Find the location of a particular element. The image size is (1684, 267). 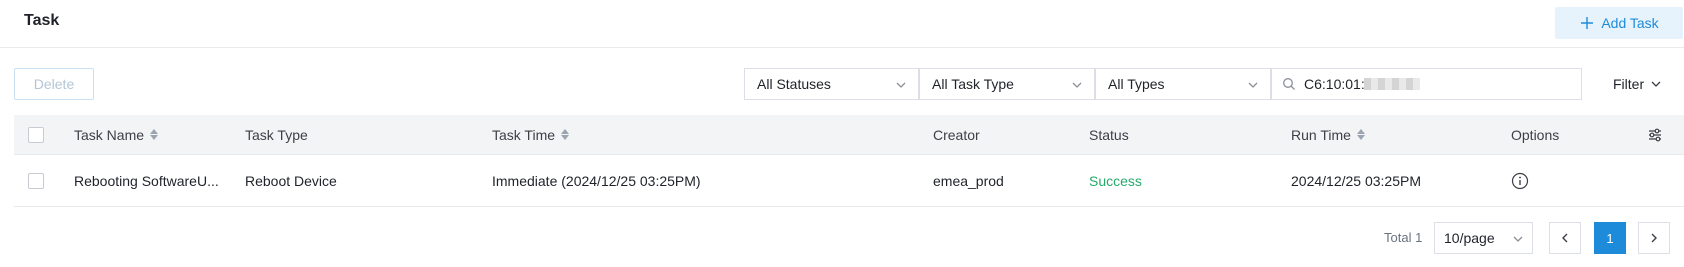

prev-page-button is located at coordinates (1565, 238).